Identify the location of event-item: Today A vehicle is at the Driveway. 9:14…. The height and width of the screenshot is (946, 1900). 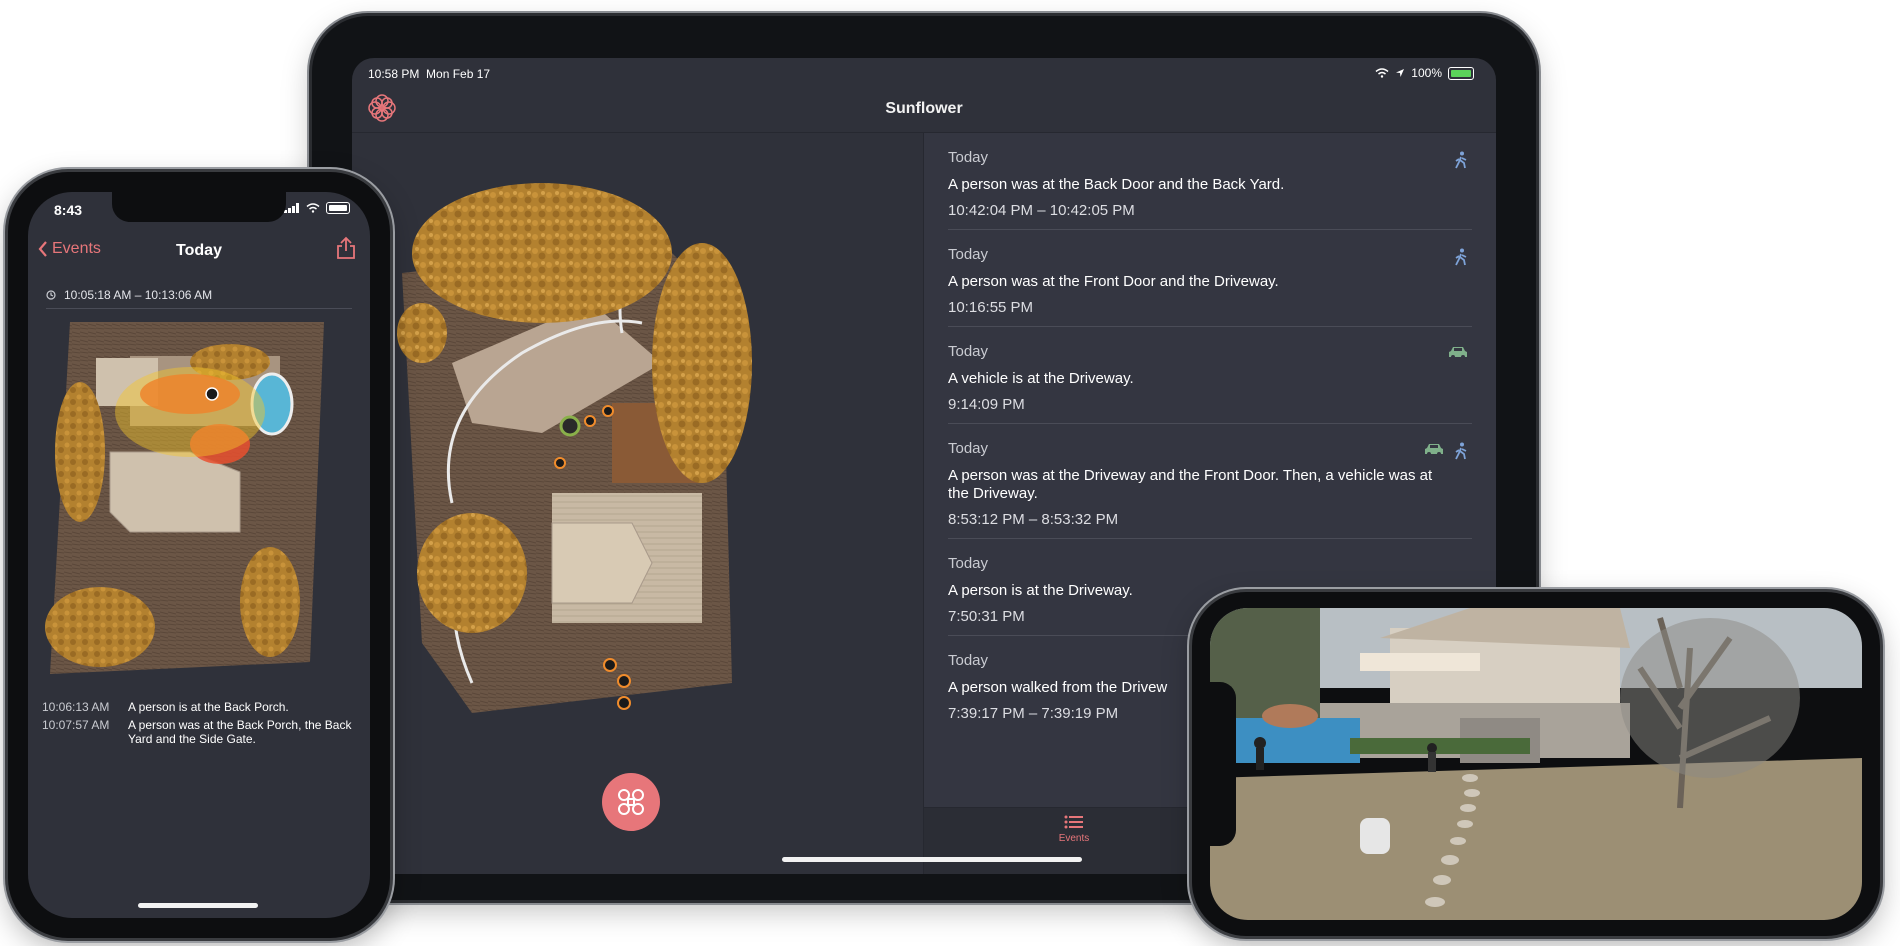
(1210, 375).